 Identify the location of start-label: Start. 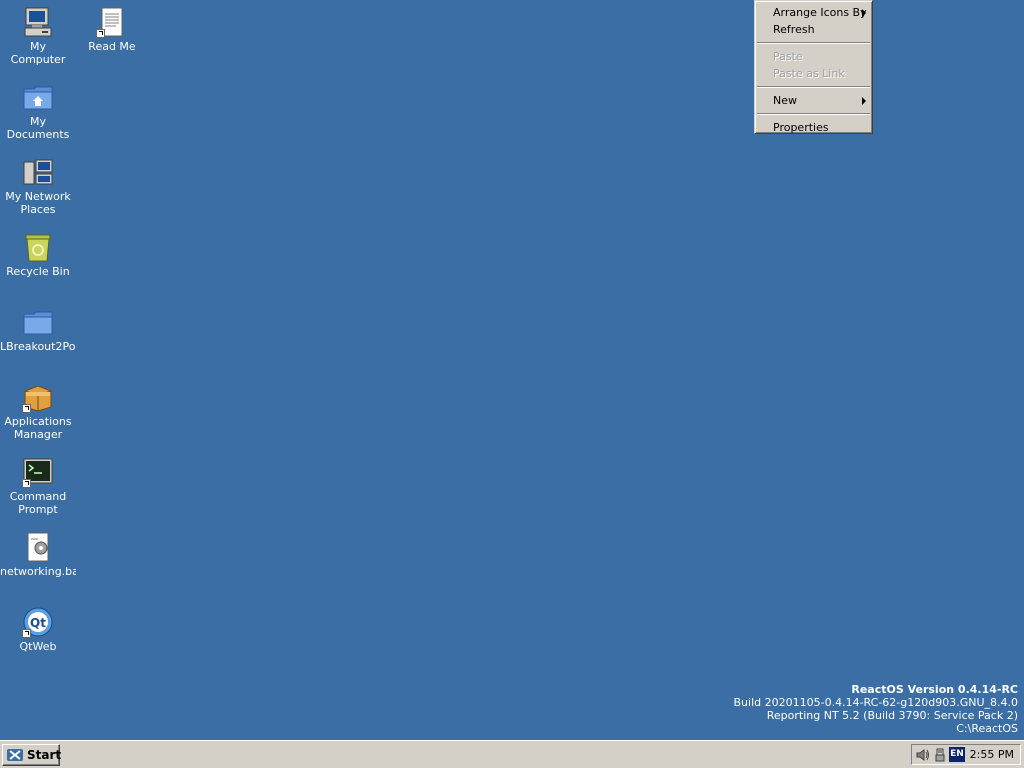
(44, 755).